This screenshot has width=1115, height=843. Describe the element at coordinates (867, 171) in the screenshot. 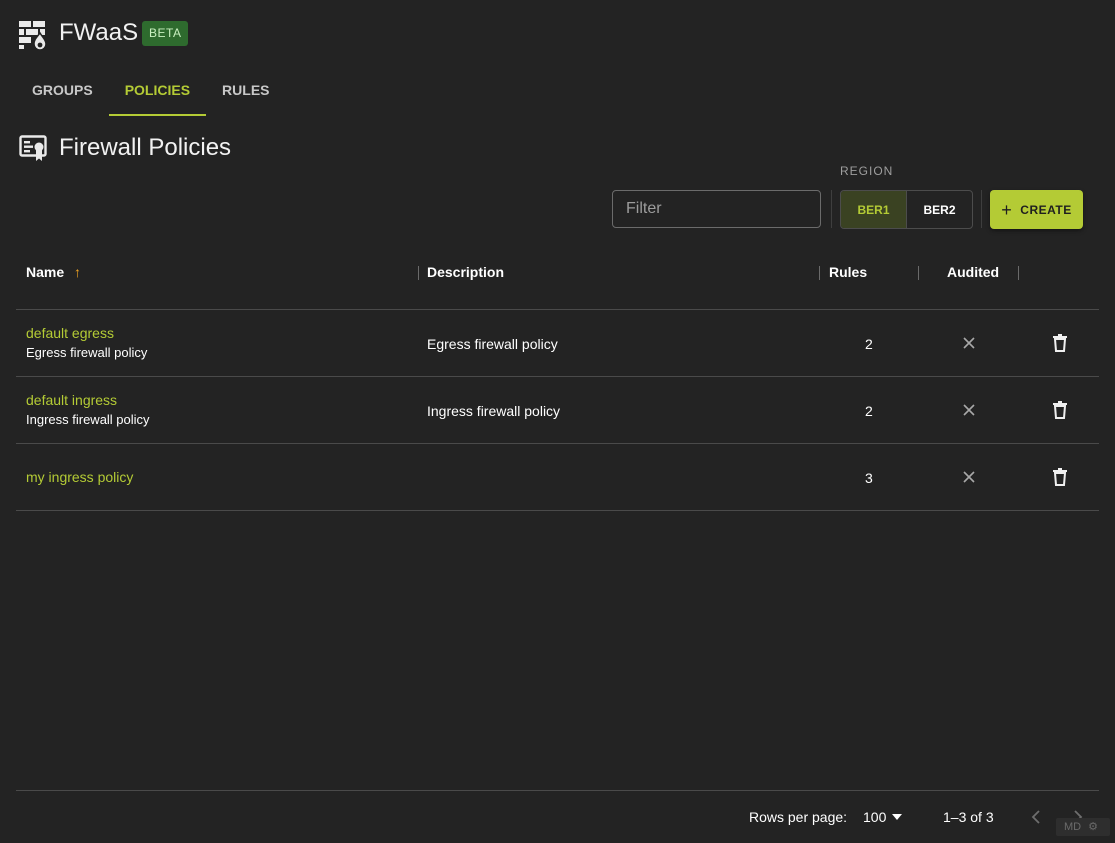

I see `region-label: REGION` at that location.